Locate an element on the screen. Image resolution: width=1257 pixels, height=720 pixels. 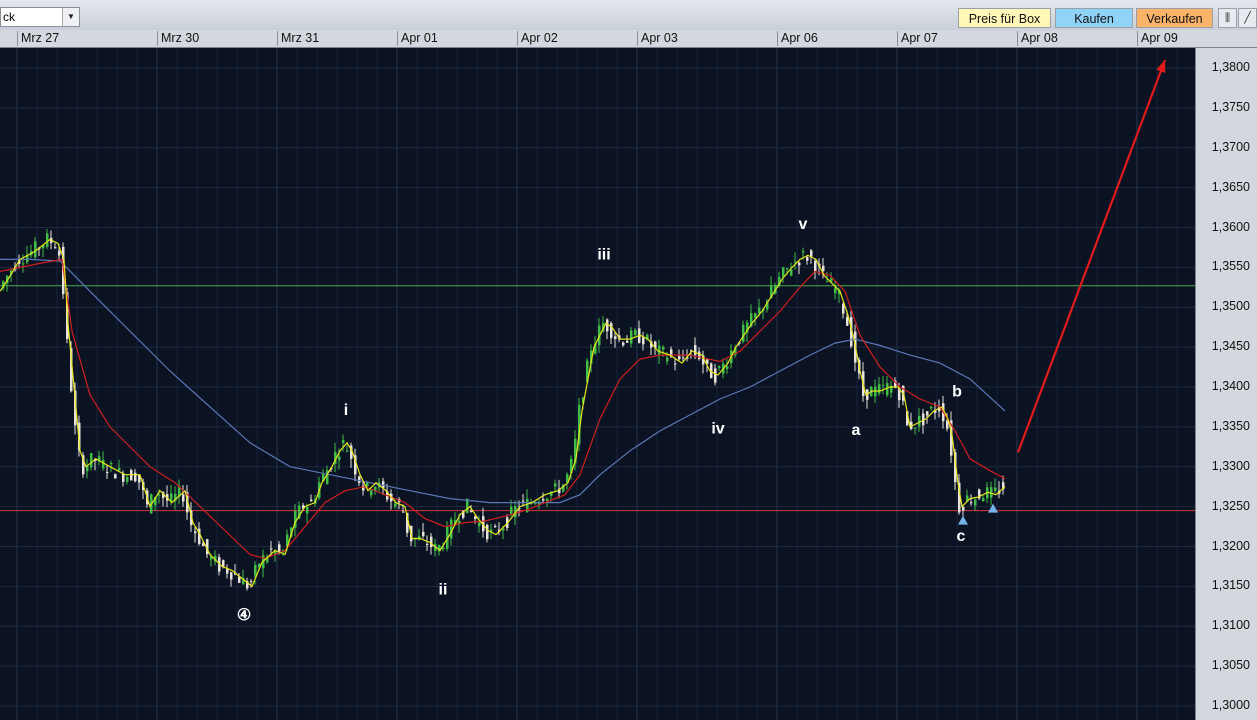
forecast-arrow-line is located at coordinates (1091, 256).